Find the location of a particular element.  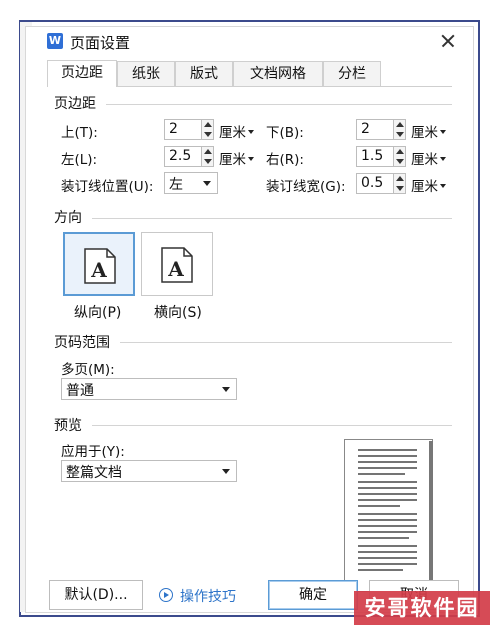

tab-document-grid: 文档网格 is located at coordinates (278, 73).